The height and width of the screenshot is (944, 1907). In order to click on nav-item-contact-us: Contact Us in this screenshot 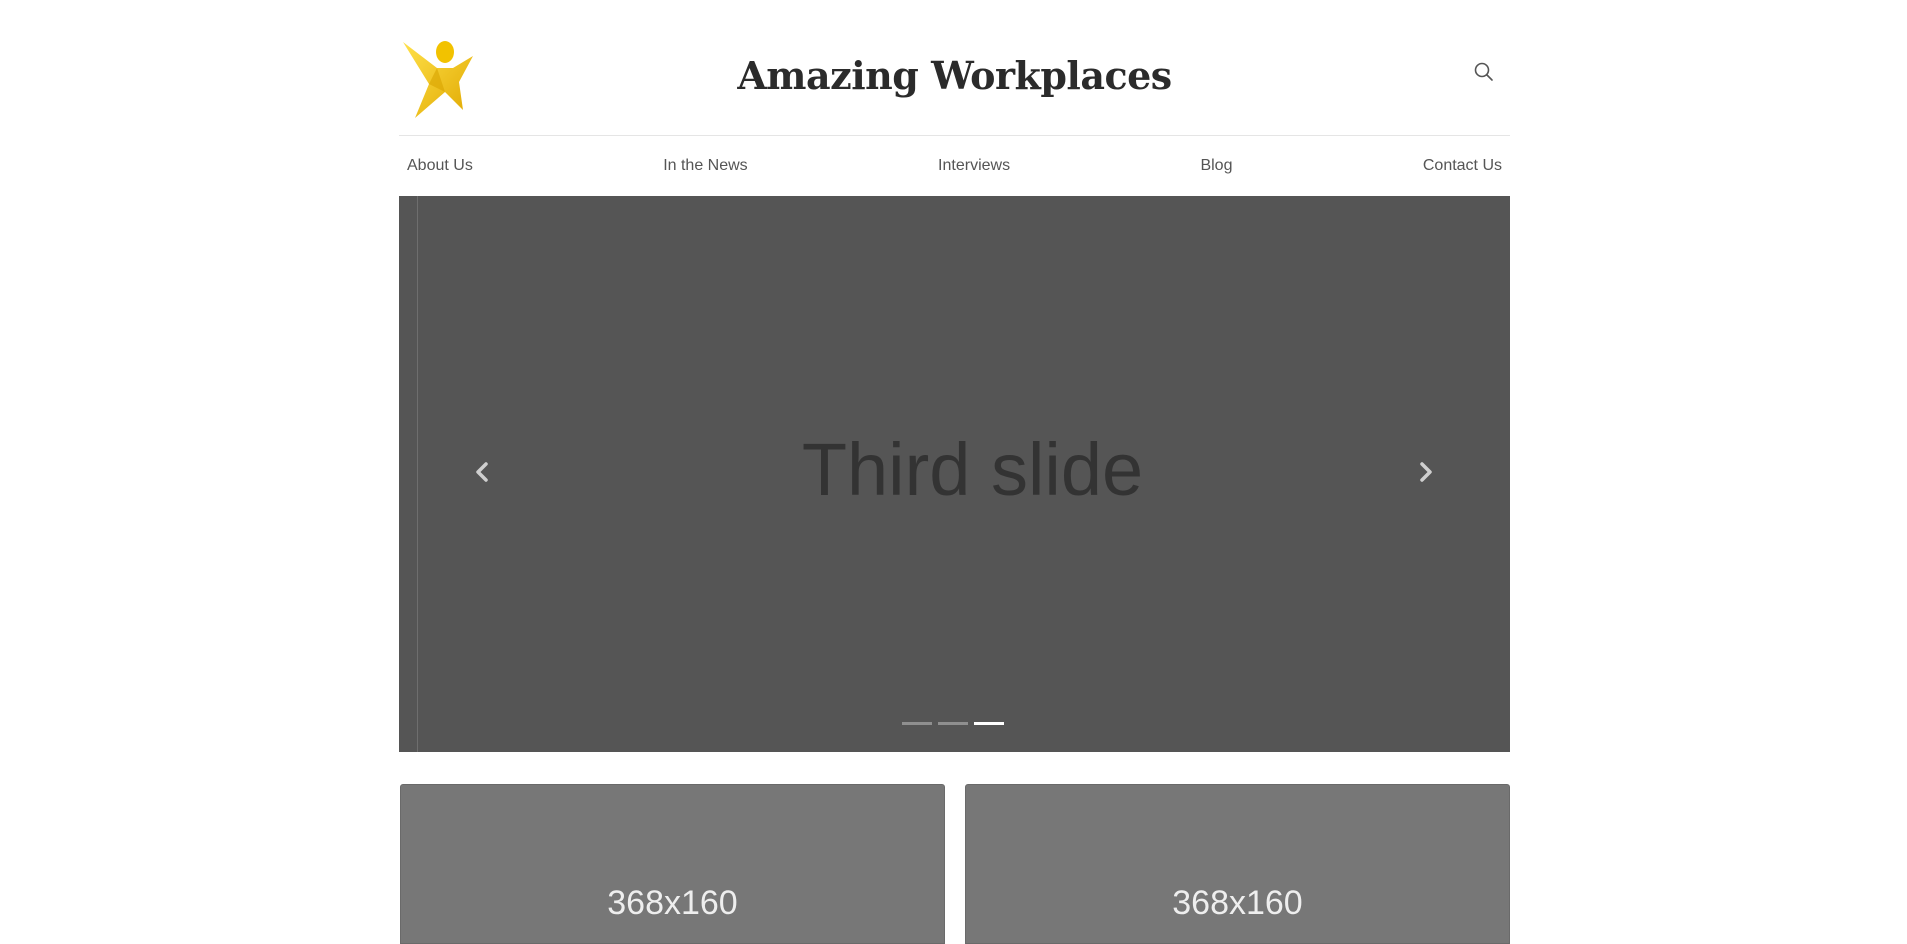, I will do `click(1462, 166)`.